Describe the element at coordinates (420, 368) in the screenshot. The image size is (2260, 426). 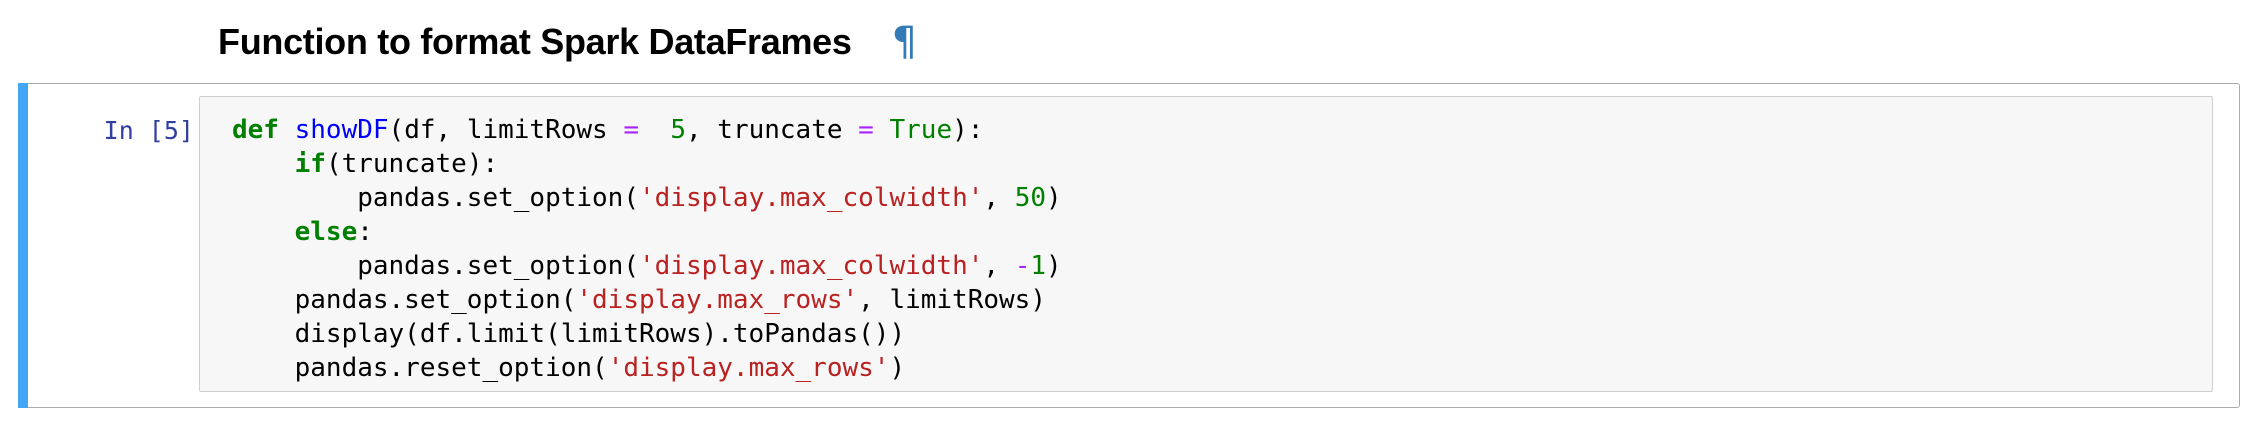
I see `code-token: pandas.reset_option(` at that location.